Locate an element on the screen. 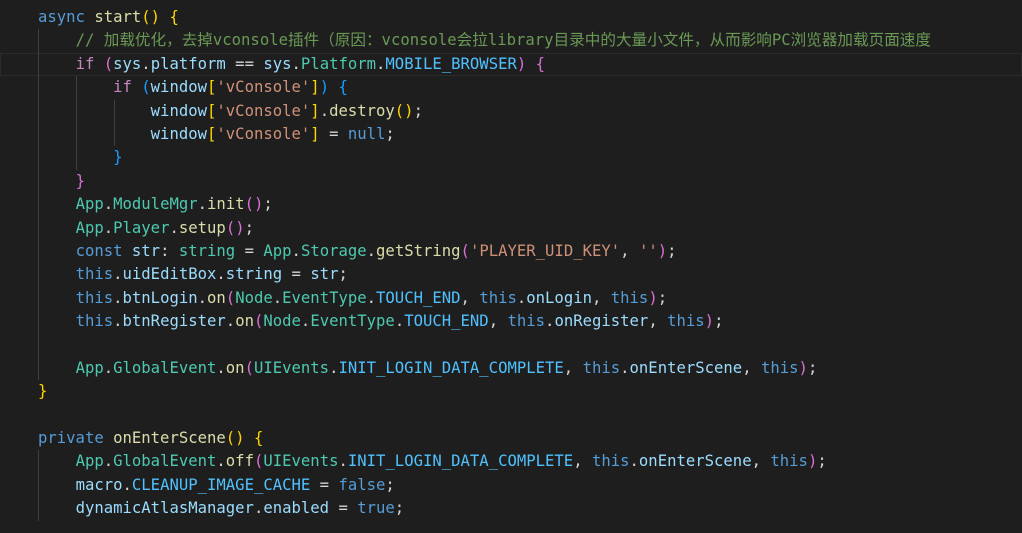  code-token: setup is located at coordinates (202, 227).